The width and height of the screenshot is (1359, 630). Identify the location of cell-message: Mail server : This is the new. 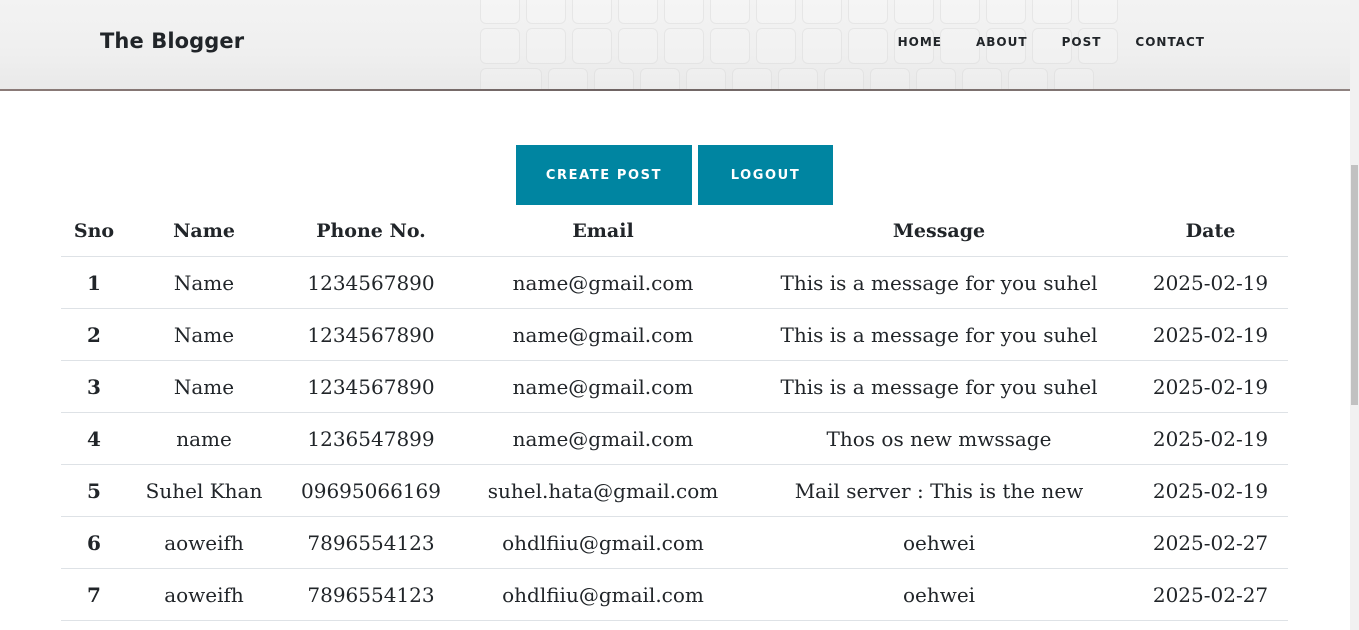
(939, 490).